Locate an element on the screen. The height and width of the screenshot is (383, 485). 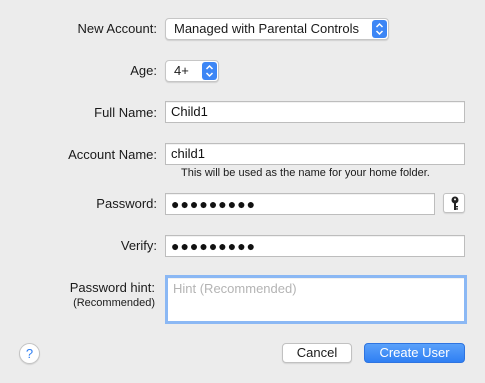
age-value: 4+ is located at coordinates (181, 70).